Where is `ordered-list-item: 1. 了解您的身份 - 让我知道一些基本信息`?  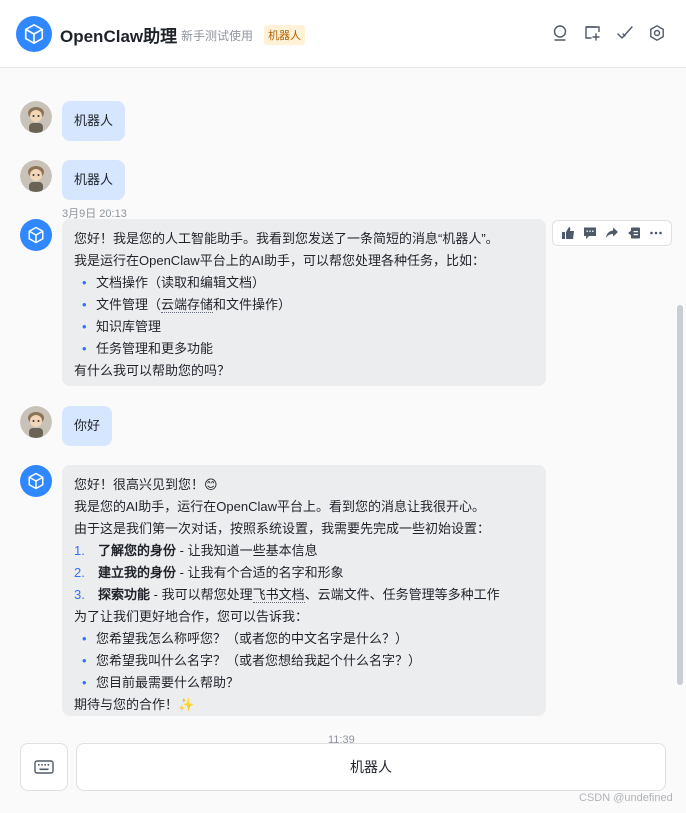
ordered-list-item: 1. 了解您的身份 - 让我知道一些基本信息 is located at coordinates (196, 550).